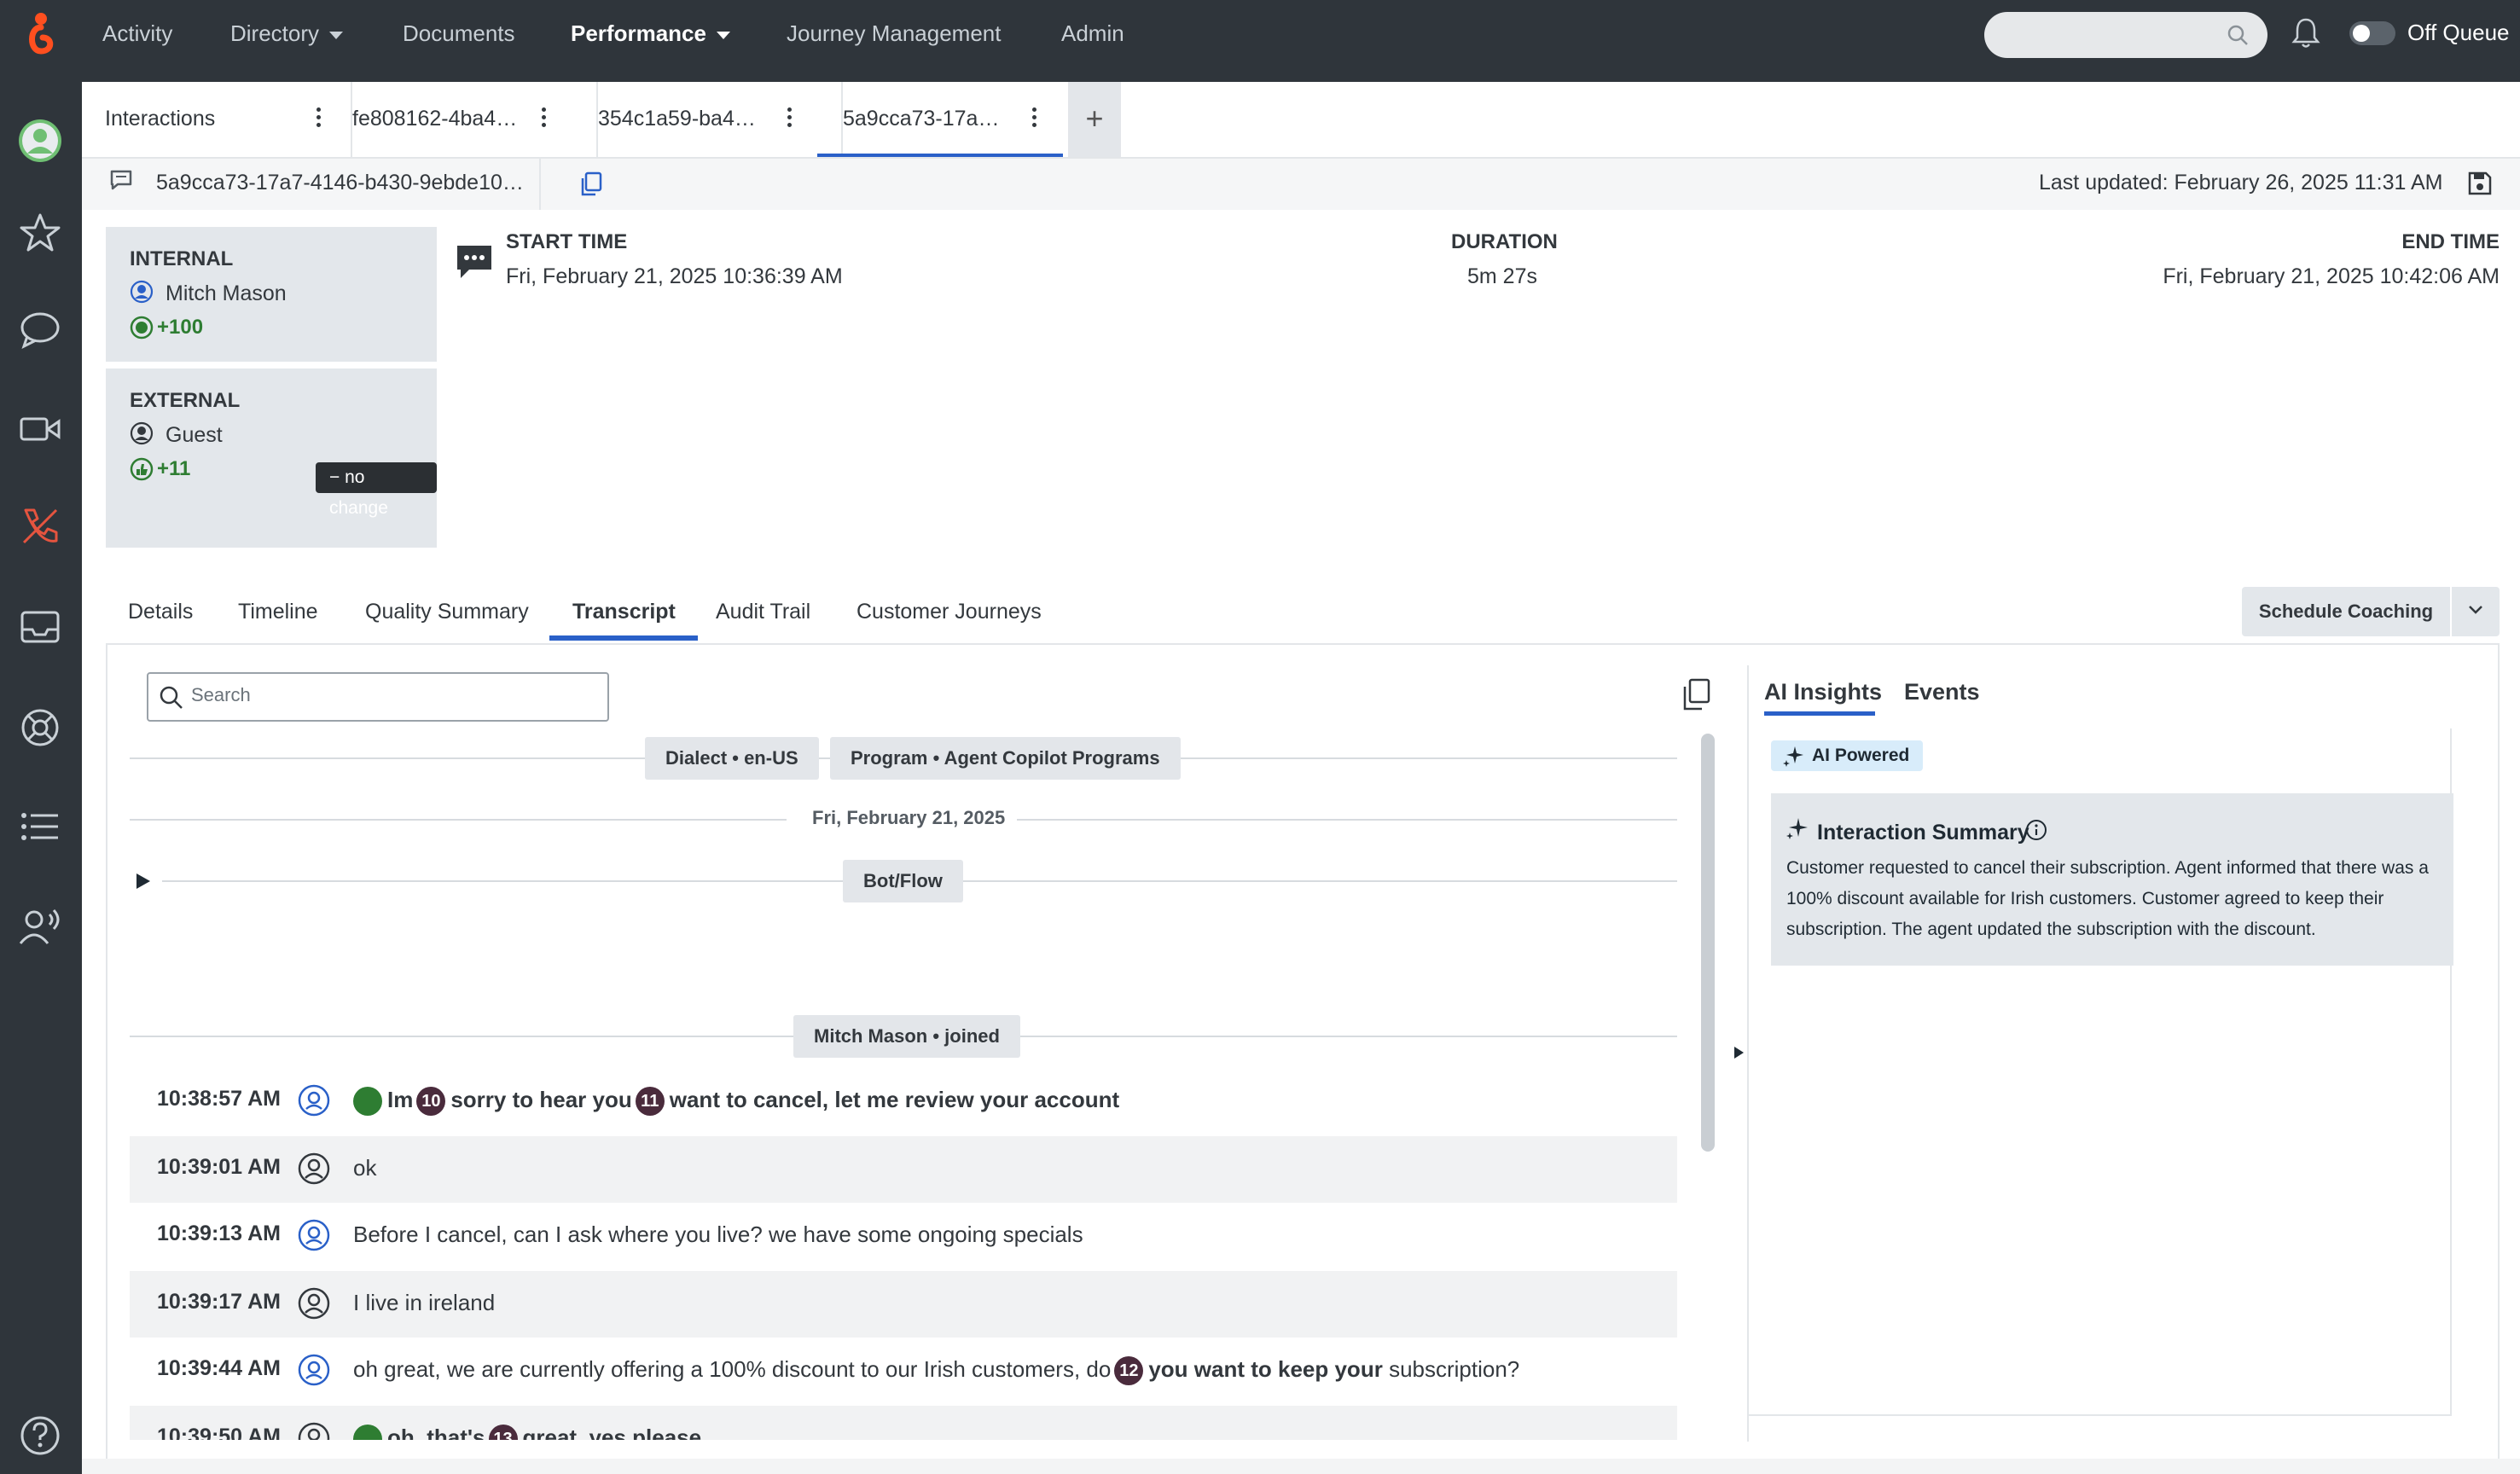 The height and width of the screenshot is (1474, 2520). Describe the element at coordinates (2480, 184) in the screenshot. I see `save-disk-icon` at that location.